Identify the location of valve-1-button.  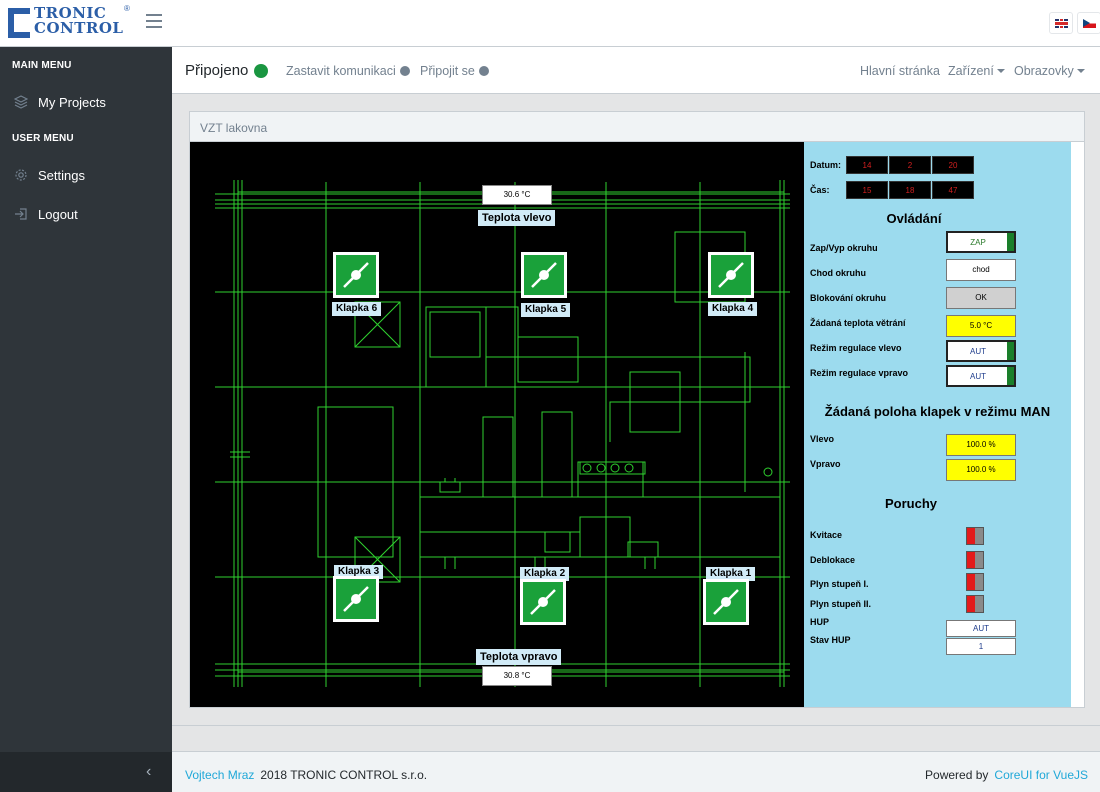
(726, 602).